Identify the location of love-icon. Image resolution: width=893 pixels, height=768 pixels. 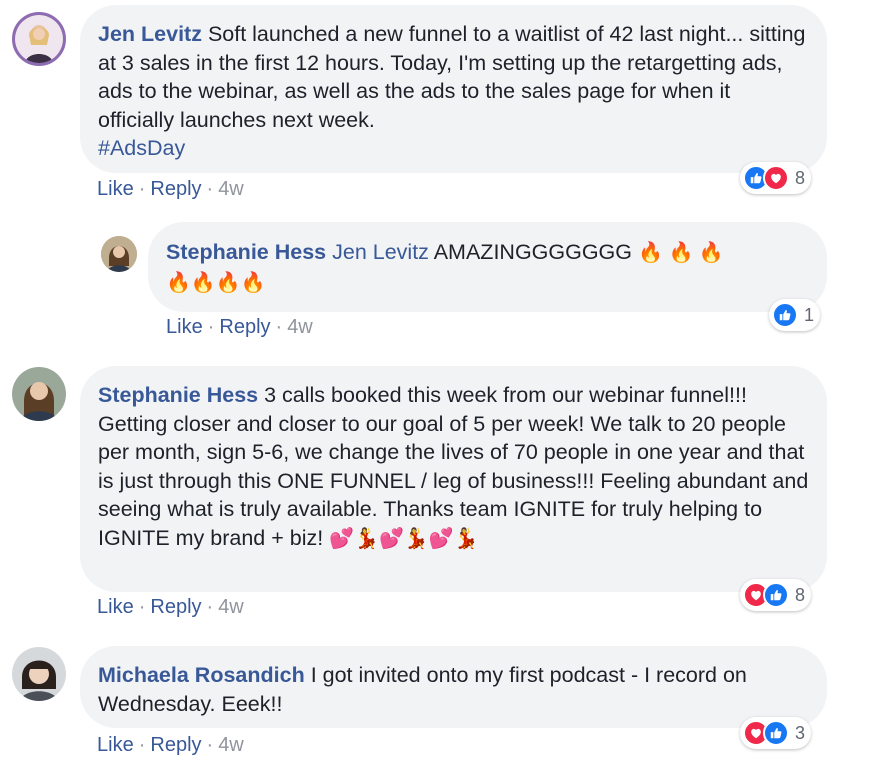
(776, 178).